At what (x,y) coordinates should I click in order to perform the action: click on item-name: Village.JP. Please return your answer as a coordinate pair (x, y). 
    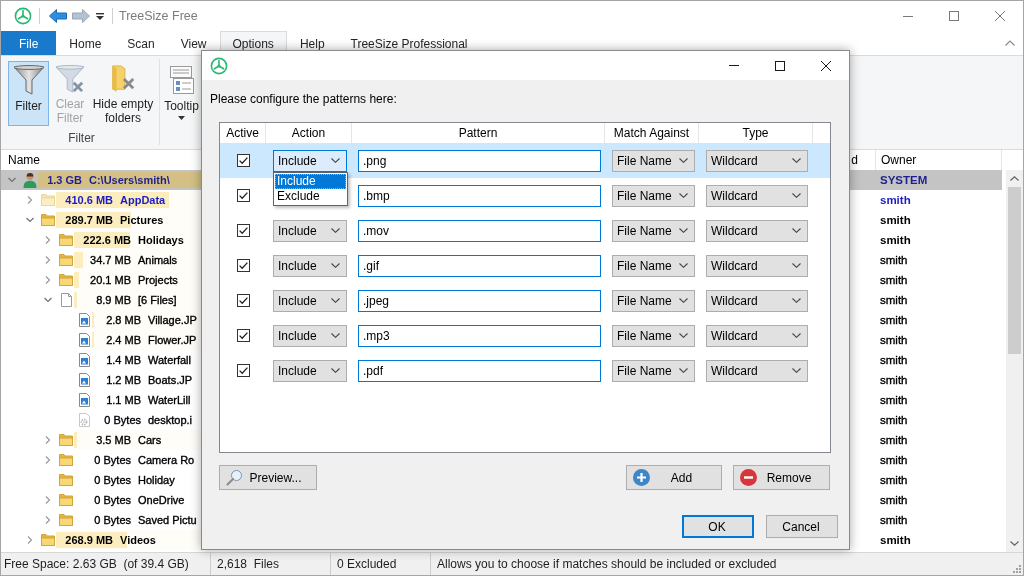
    Looking at the image, I should click on (172, 320).